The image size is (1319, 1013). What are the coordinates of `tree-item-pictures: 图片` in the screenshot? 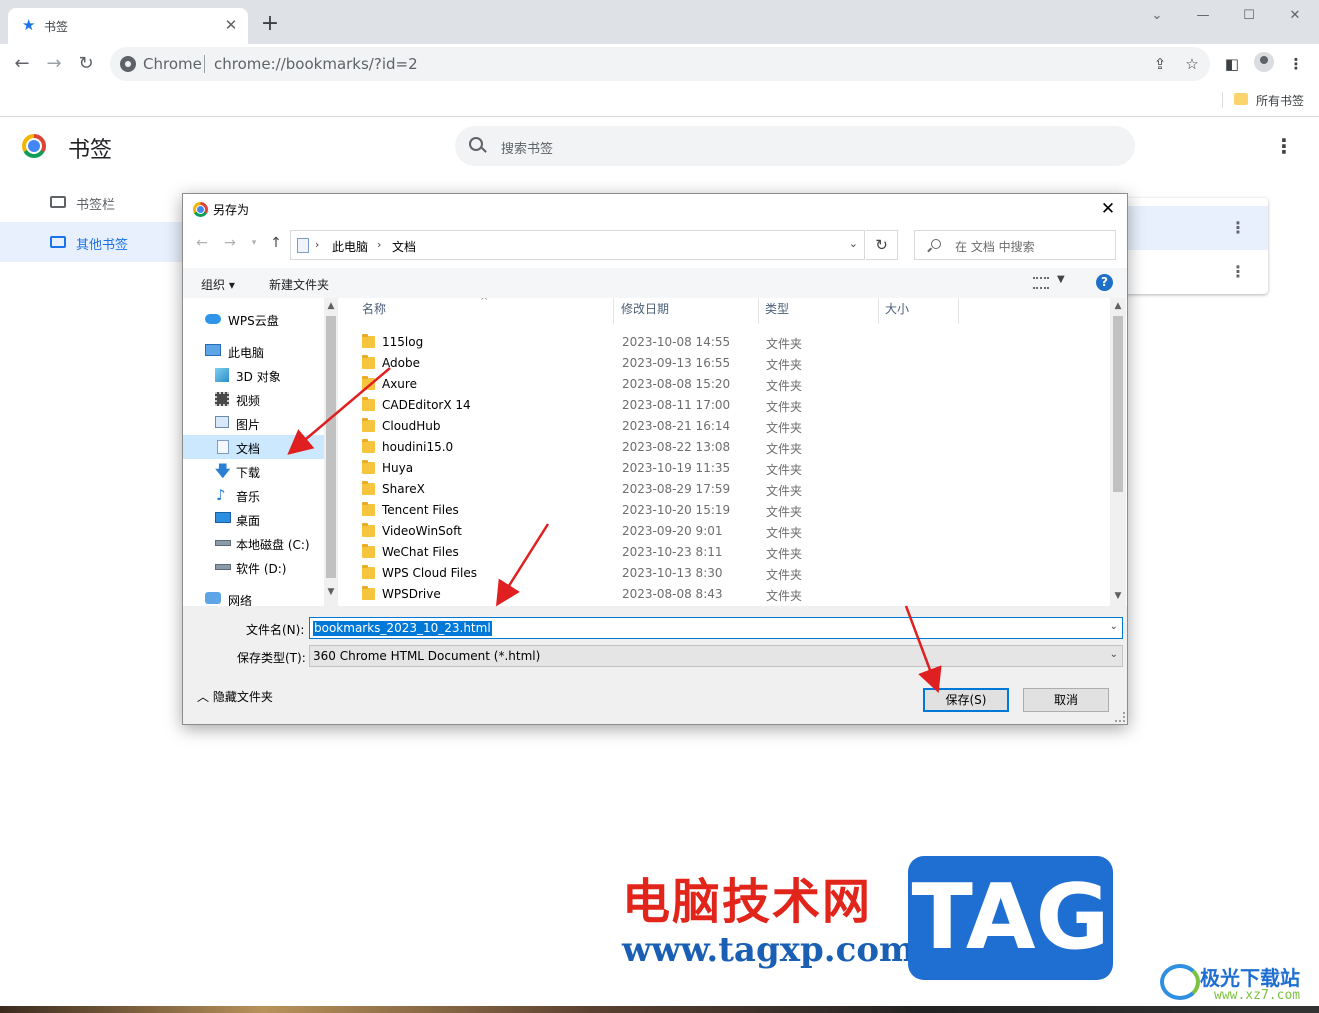 It's located at (254, 423).